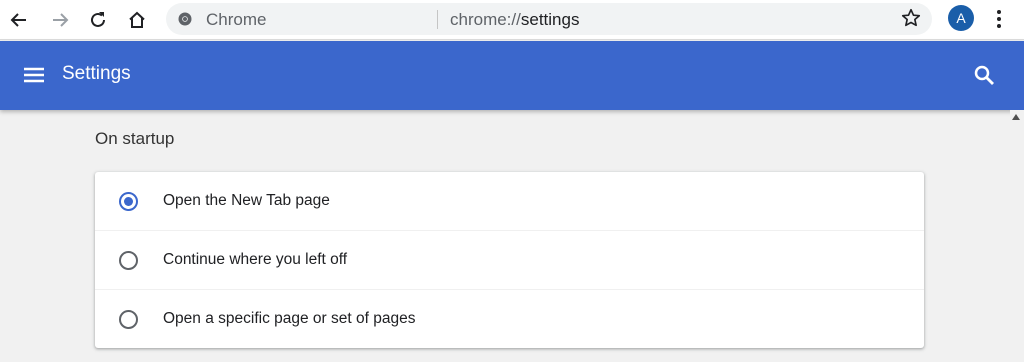 The width and height of the screenshot is (1024, 362). I want to click on home-icon, so click(137, 20).